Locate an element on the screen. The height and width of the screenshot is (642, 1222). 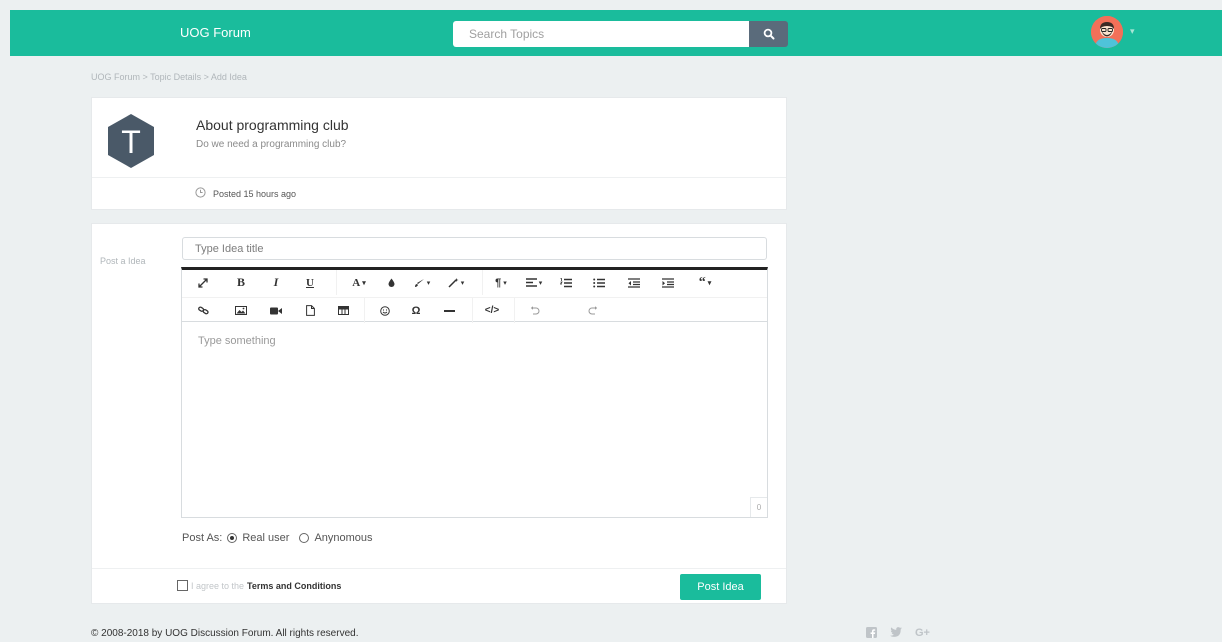
topic-description: Do we need a programming club? is located at coordinates (271, 144).